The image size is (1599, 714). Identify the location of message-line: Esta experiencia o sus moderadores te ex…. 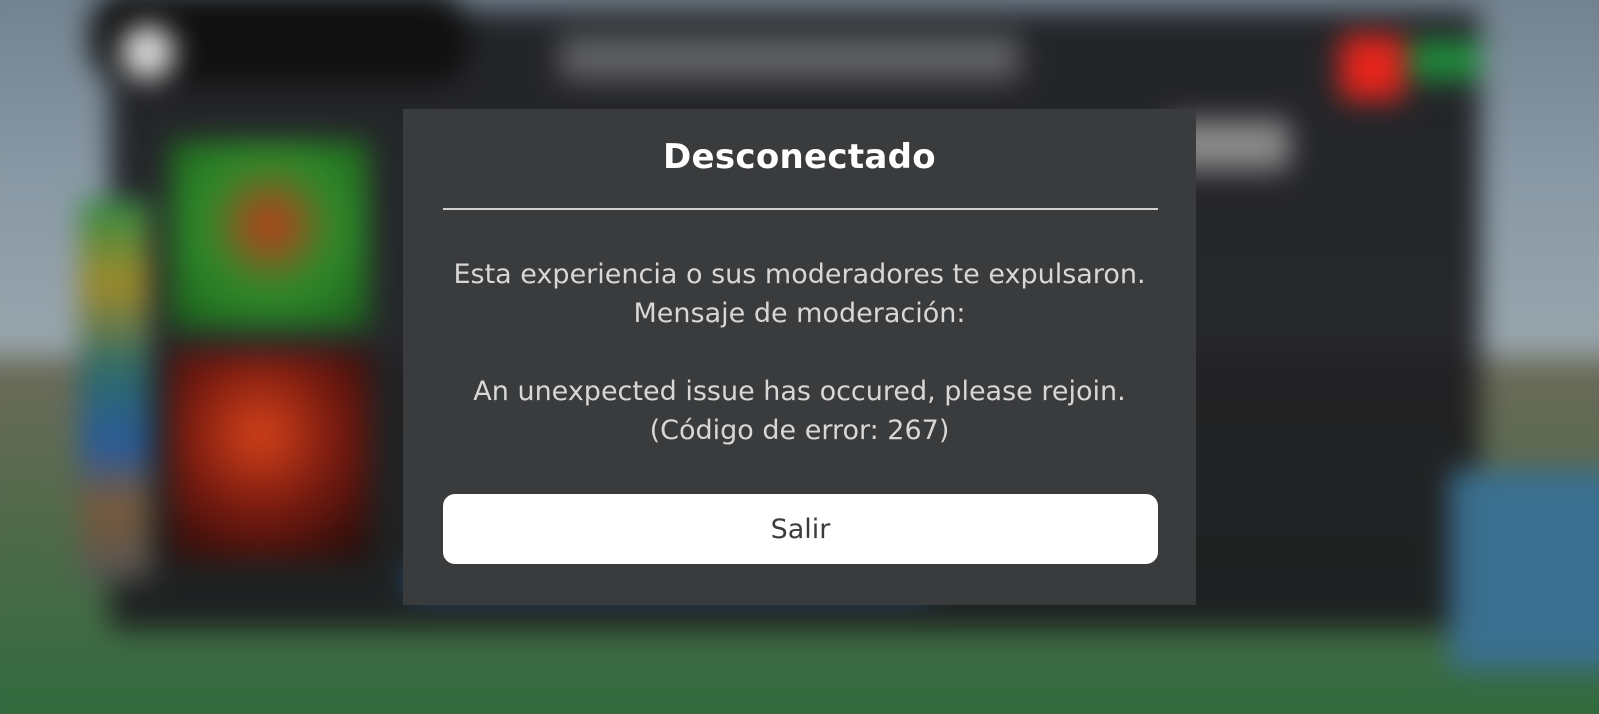
(799, 274).